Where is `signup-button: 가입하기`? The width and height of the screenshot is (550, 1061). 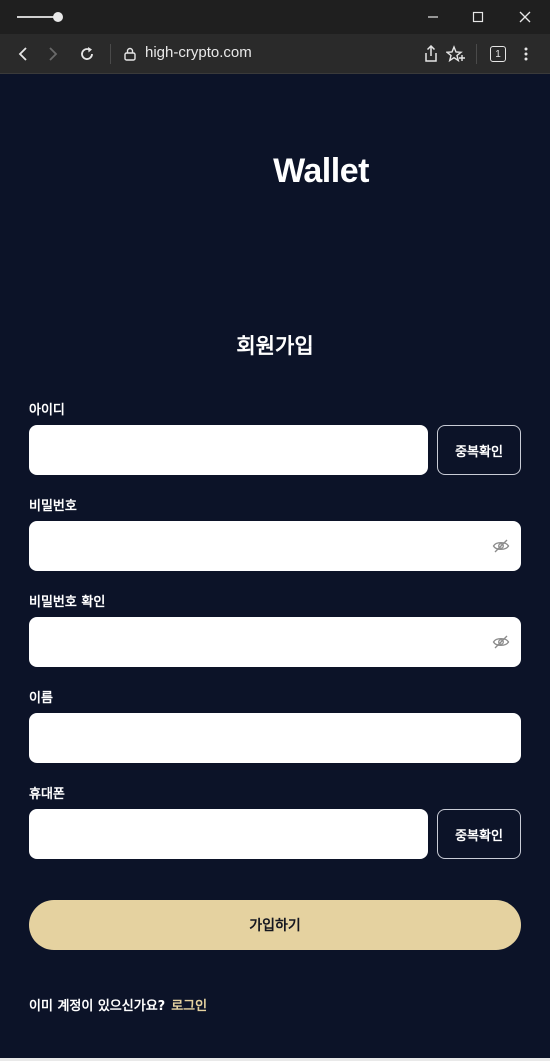
signup-button: 가입하기 is located at coordinates (275, 925).